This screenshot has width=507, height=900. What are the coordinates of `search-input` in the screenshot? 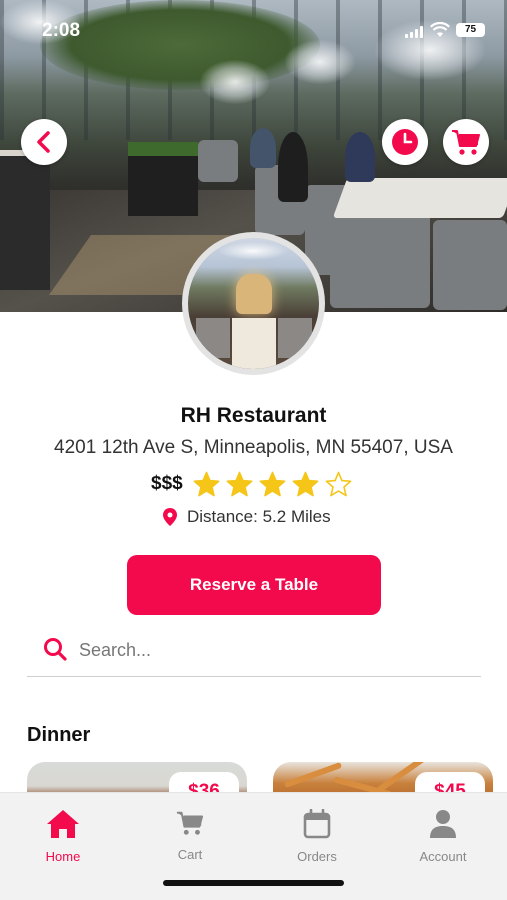 It's located at (269, 650).